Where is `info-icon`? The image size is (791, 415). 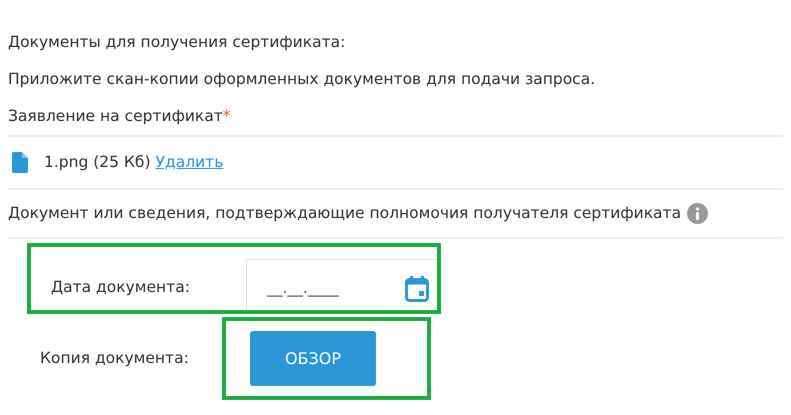
info-icon is located at coordinates (697, 213).